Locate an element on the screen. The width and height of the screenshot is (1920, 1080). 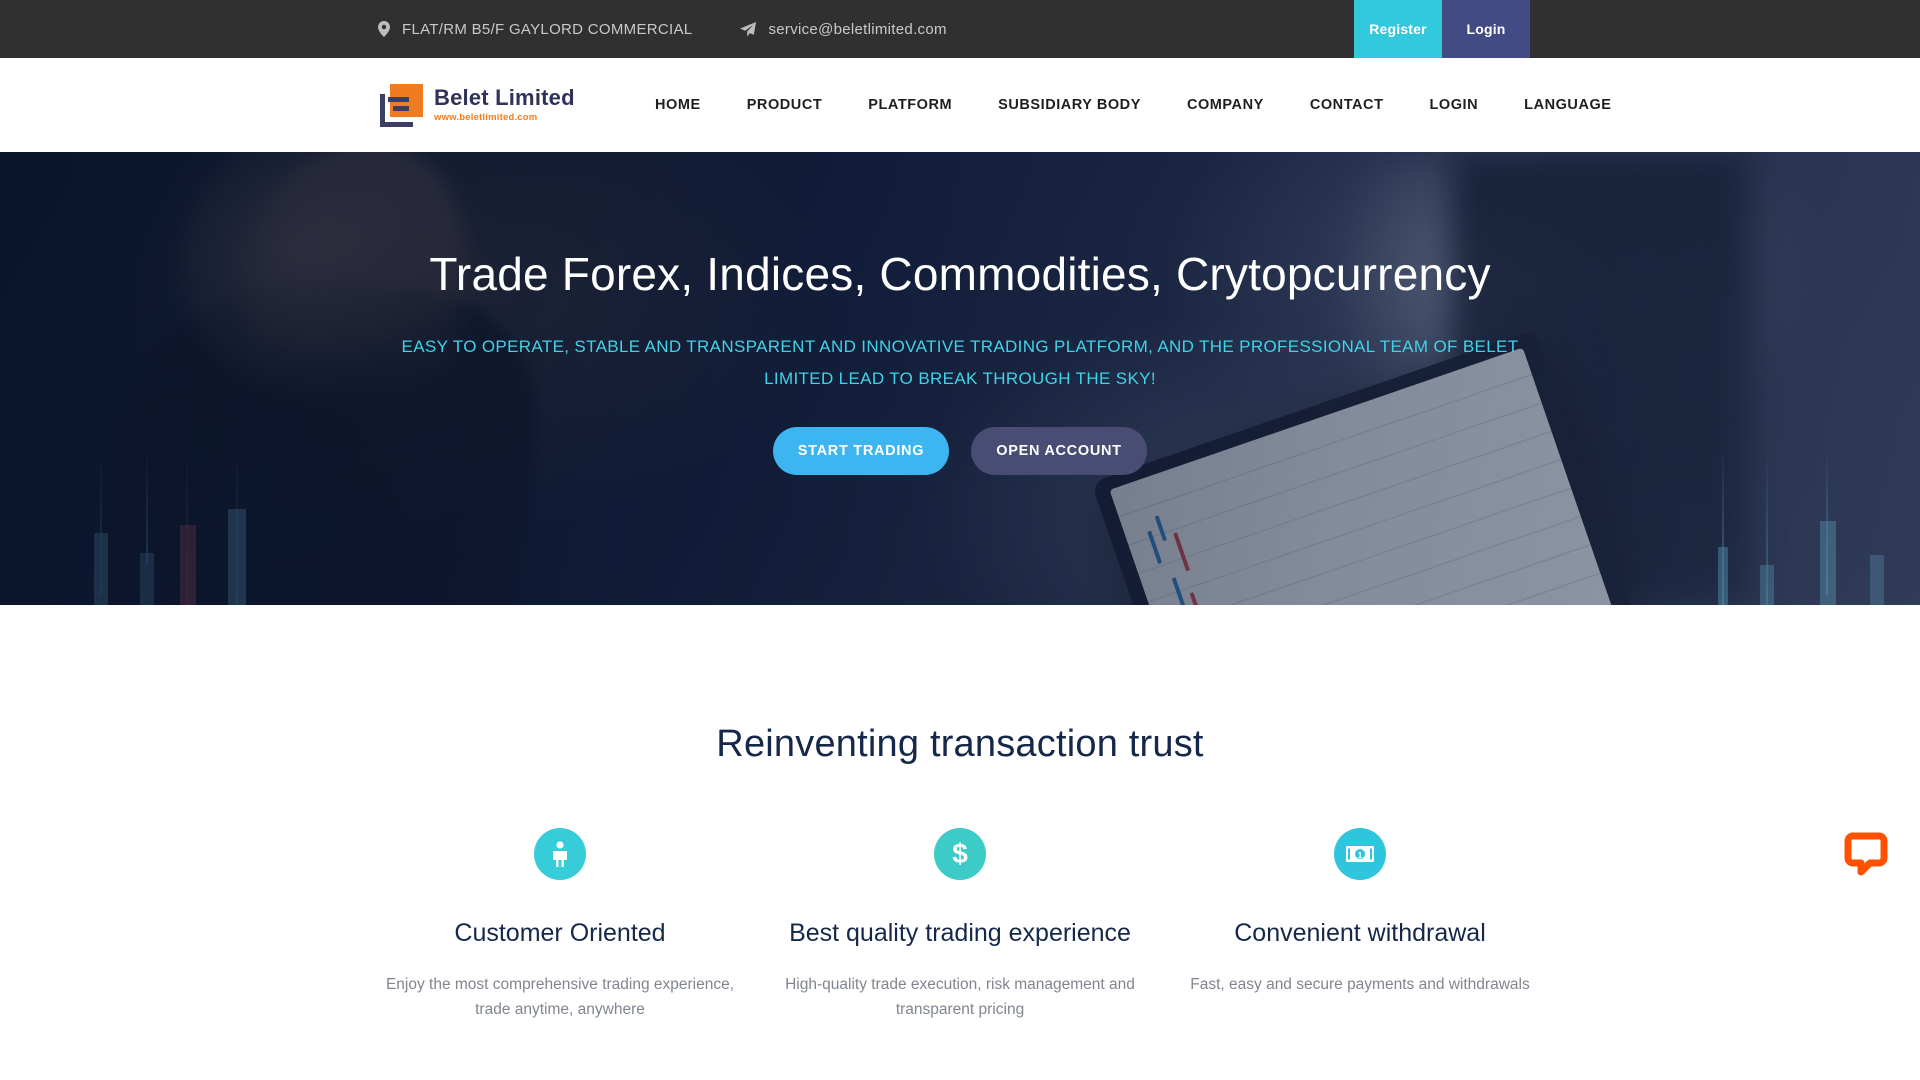
features-heading: Reinventing transaction trust is located at coordinates (960, 744).